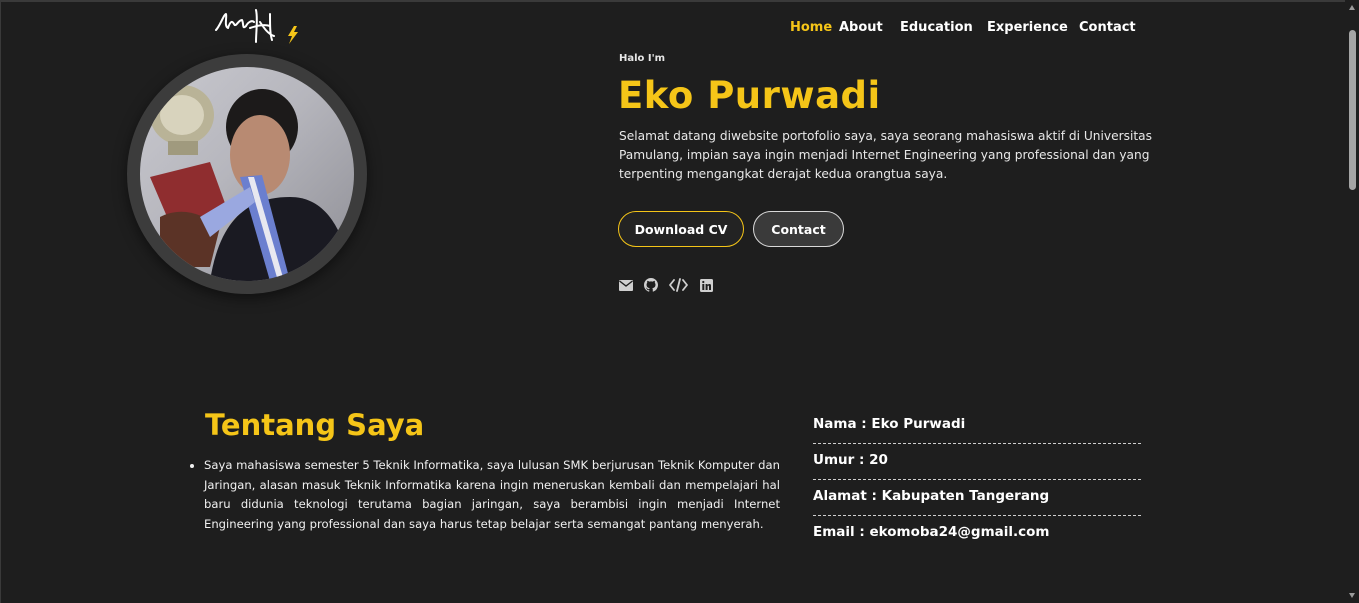 This screenshot has height=603, width=1359. I want to click on github-icon, so click(651, 285).